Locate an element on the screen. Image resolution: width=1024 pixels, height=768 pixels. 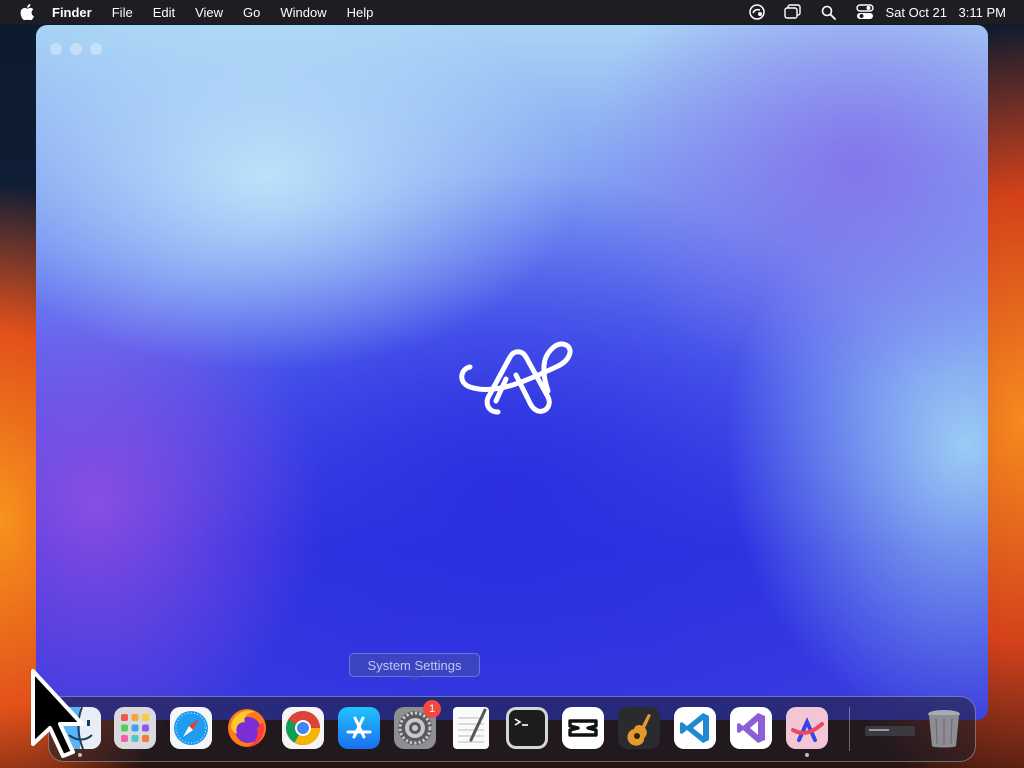
downloads-stack-icon is located at coordinates (889, 728).